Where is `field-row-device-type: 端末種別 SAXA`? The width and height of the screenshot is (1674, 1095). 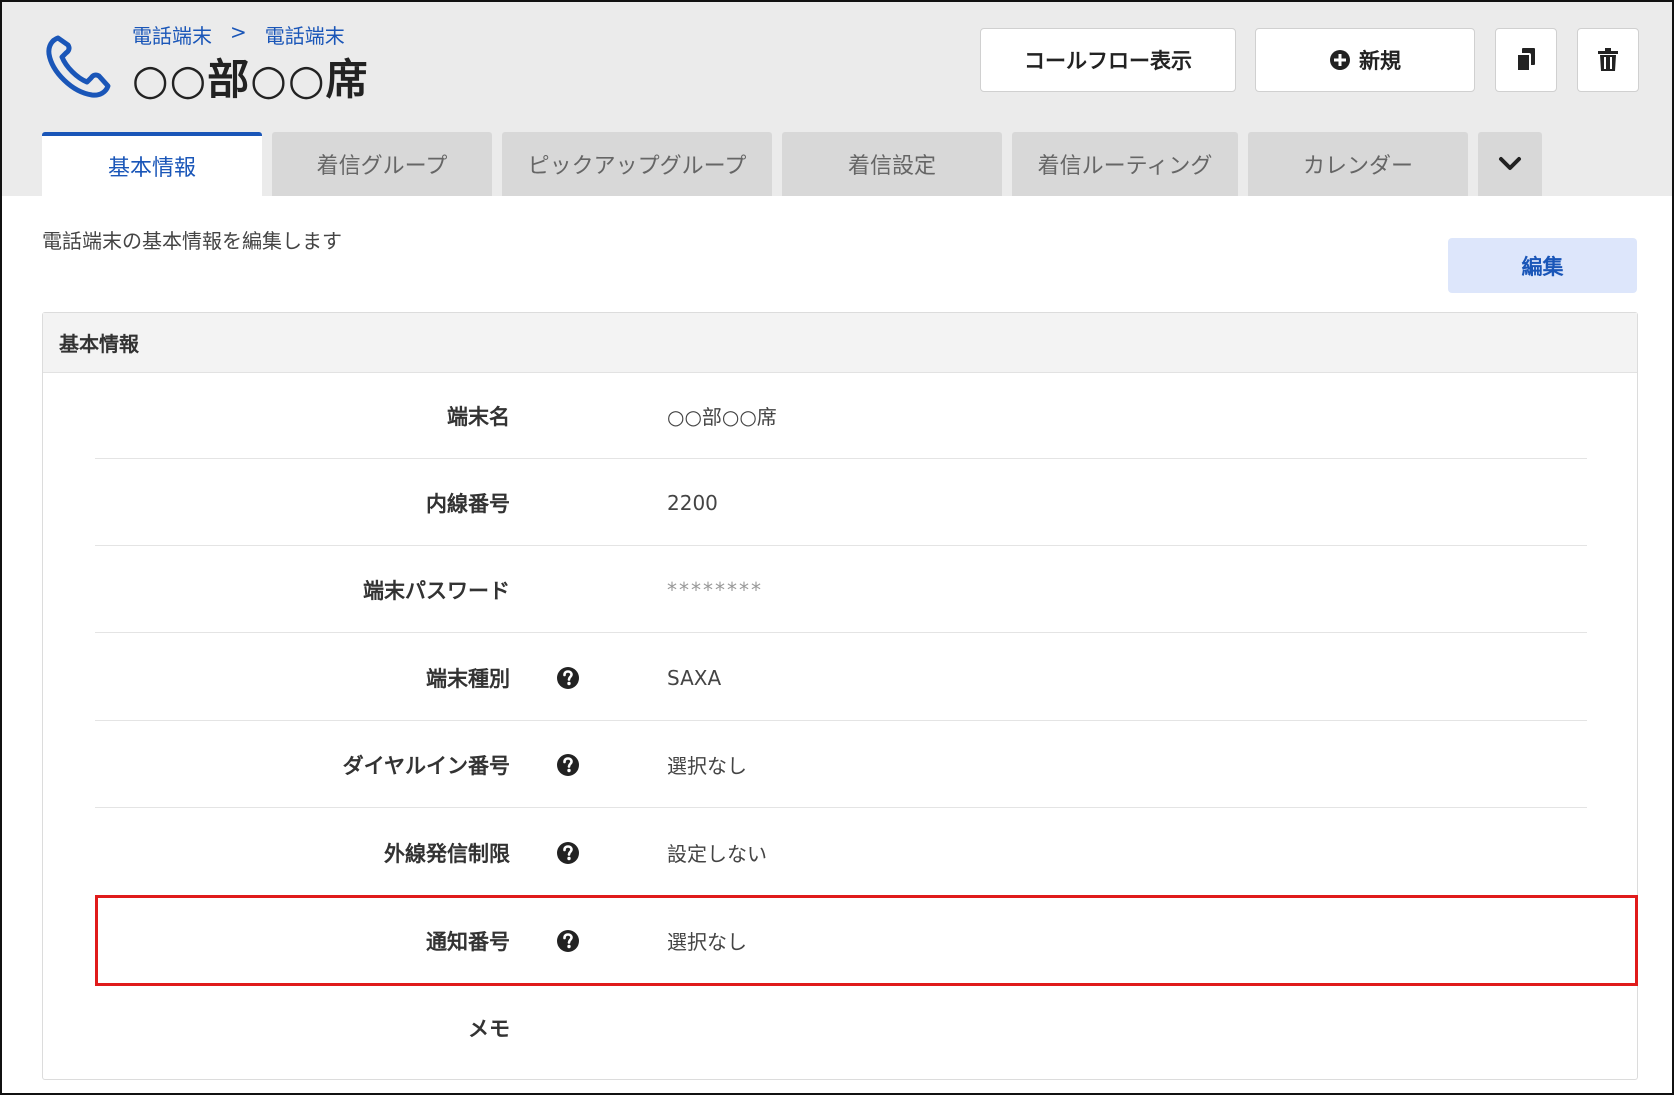 field-row-device-type: 端末種別 SAXA is located at coordinates (841, 677).